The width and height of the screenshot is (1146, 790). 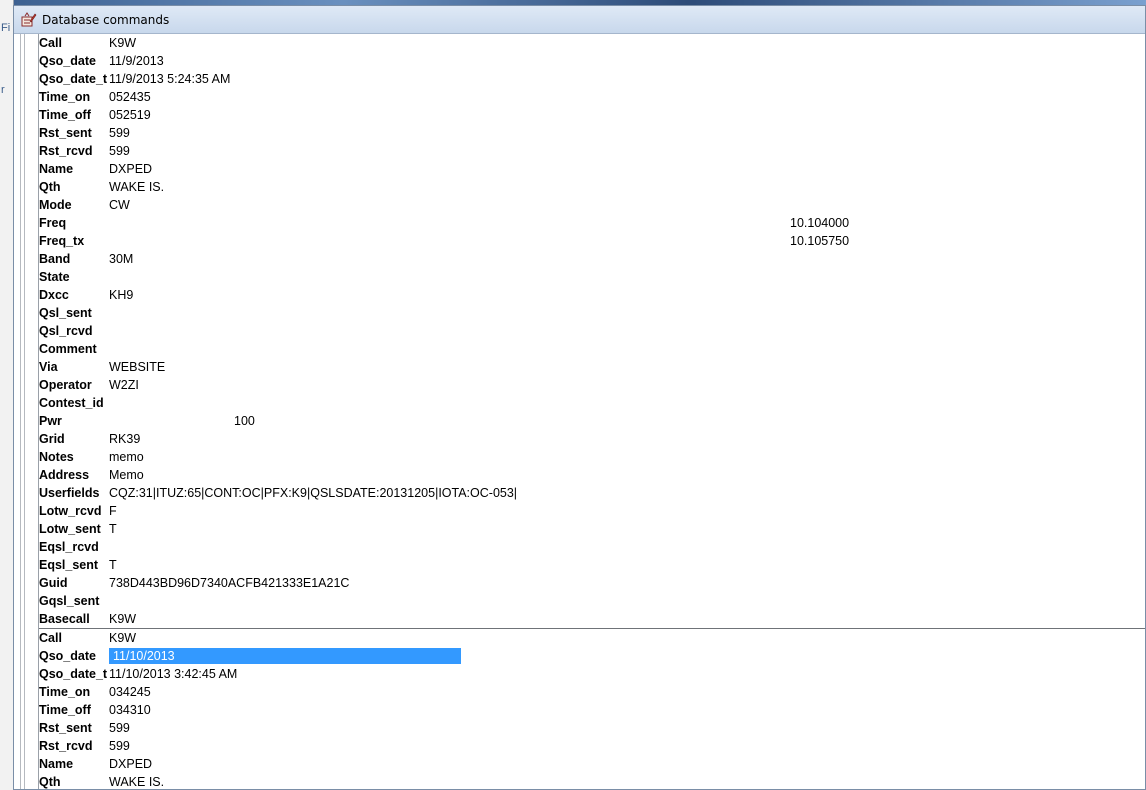 What do you see at coordinates (53, 583) in the screenshot?
I see `field-label: Guid` at bounding box center [53, 583].